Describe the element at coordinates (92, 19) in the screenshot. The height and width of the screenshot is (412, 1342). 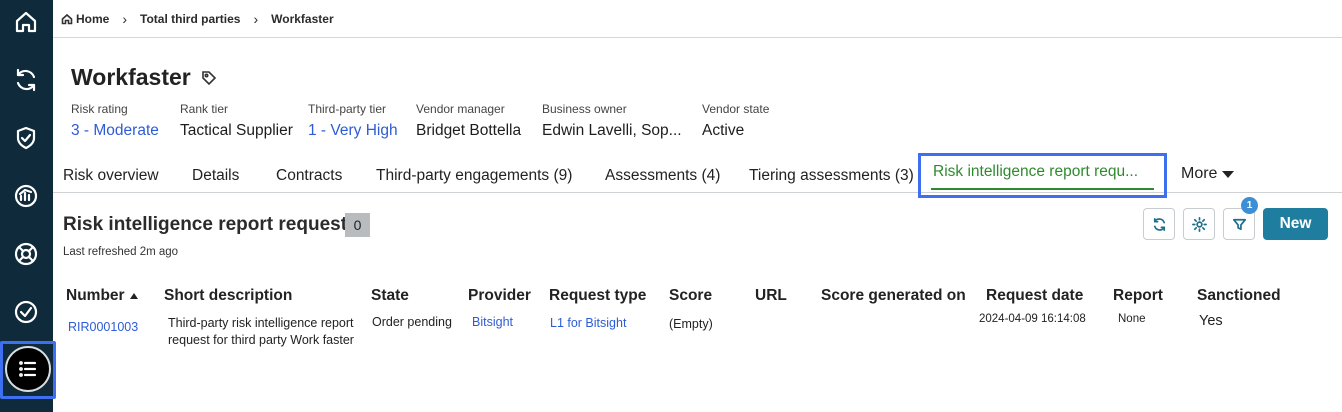
I see `breadcrumb-home: Home` at that location.